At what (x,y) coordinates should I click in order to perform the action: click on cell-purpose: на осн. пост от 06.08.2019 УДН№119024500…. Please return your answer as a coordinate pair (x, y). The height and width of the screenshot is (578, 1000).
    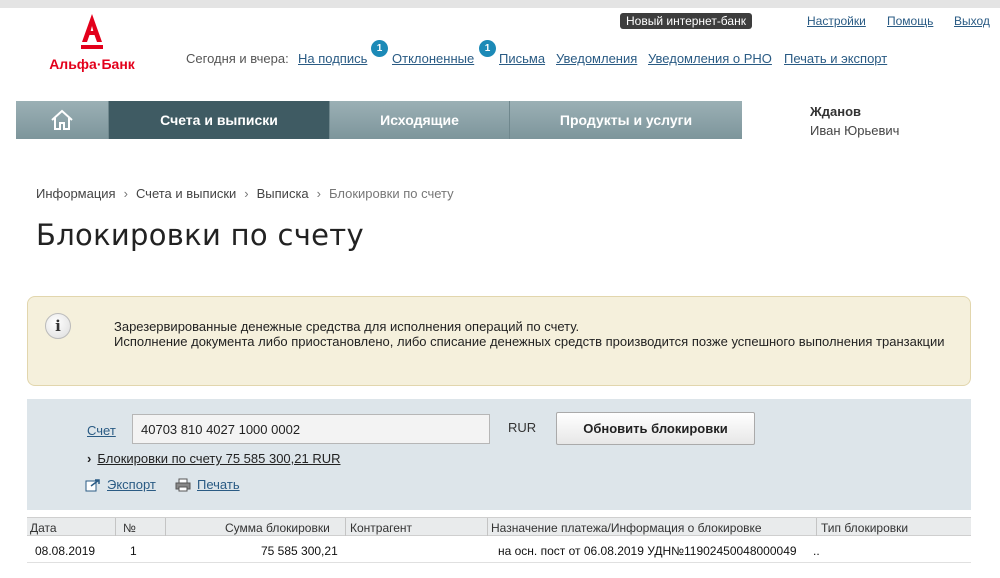
    Looking at the image, I should click on (647, 551).